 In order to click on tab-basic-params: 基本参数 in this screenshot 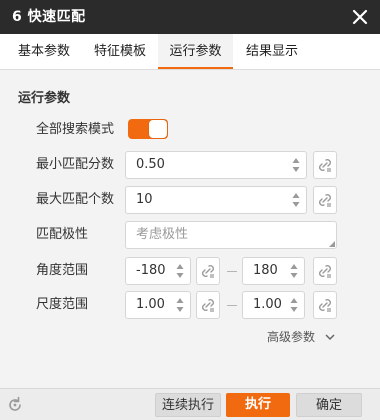, I will do `click(44, 51)`.